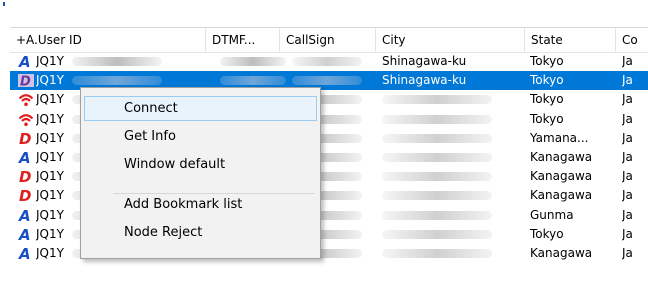 This screenshot has width=648, height=307. What do you see at coordinates (552, 215) in the screenshot?
I see `cell-state: Gunma` at bounding box center [552, 215].